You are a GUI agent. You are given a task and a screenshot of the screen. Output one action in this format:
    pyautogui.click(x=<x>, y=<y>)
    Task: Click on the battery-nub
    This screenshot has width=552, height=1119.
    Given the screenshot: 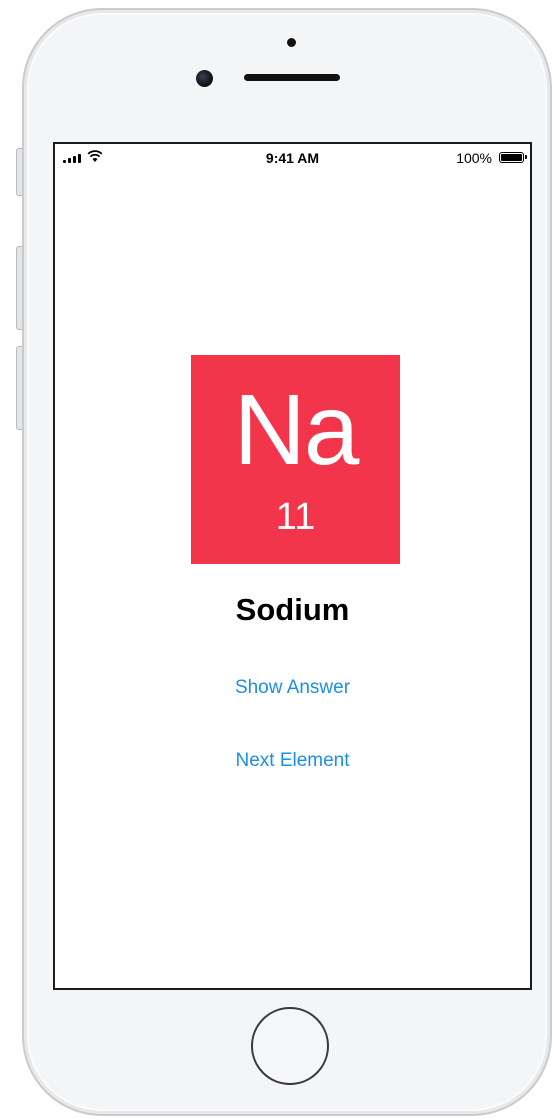 What is the action you would take?
    pyautogui.click(x=526, y=157)
    